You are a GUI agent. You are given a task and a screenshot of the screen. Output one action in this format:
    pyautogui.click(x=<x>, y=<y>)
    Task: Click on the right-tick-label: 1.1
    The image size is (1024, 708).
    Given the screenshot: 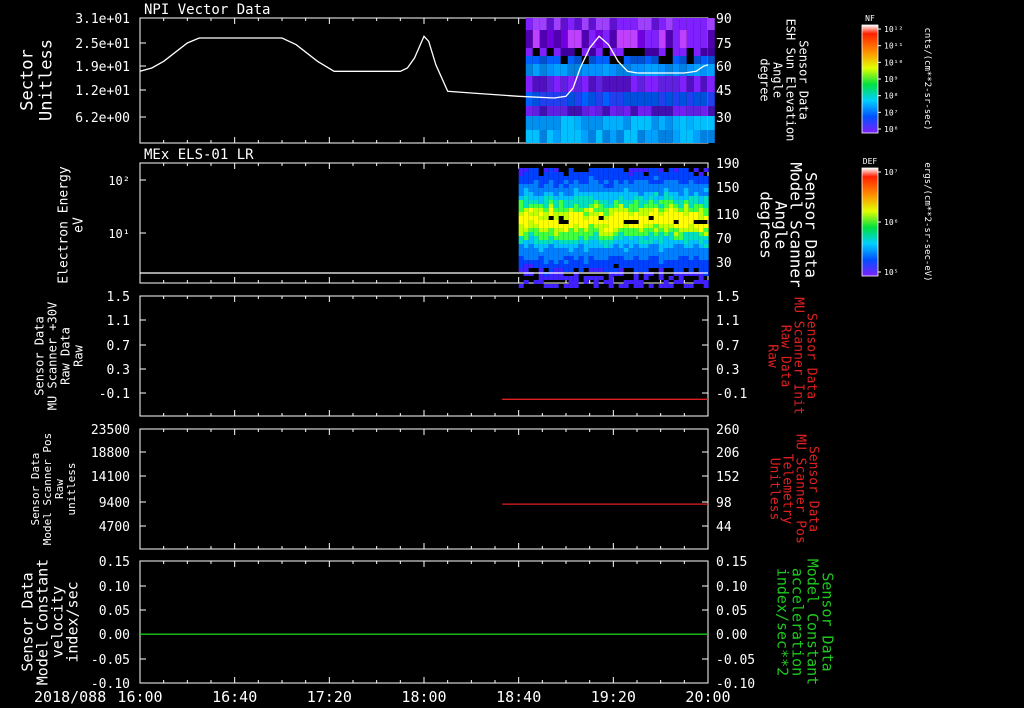 What is the action you would take?
    pyautogui.click(x=727, y=321)
    